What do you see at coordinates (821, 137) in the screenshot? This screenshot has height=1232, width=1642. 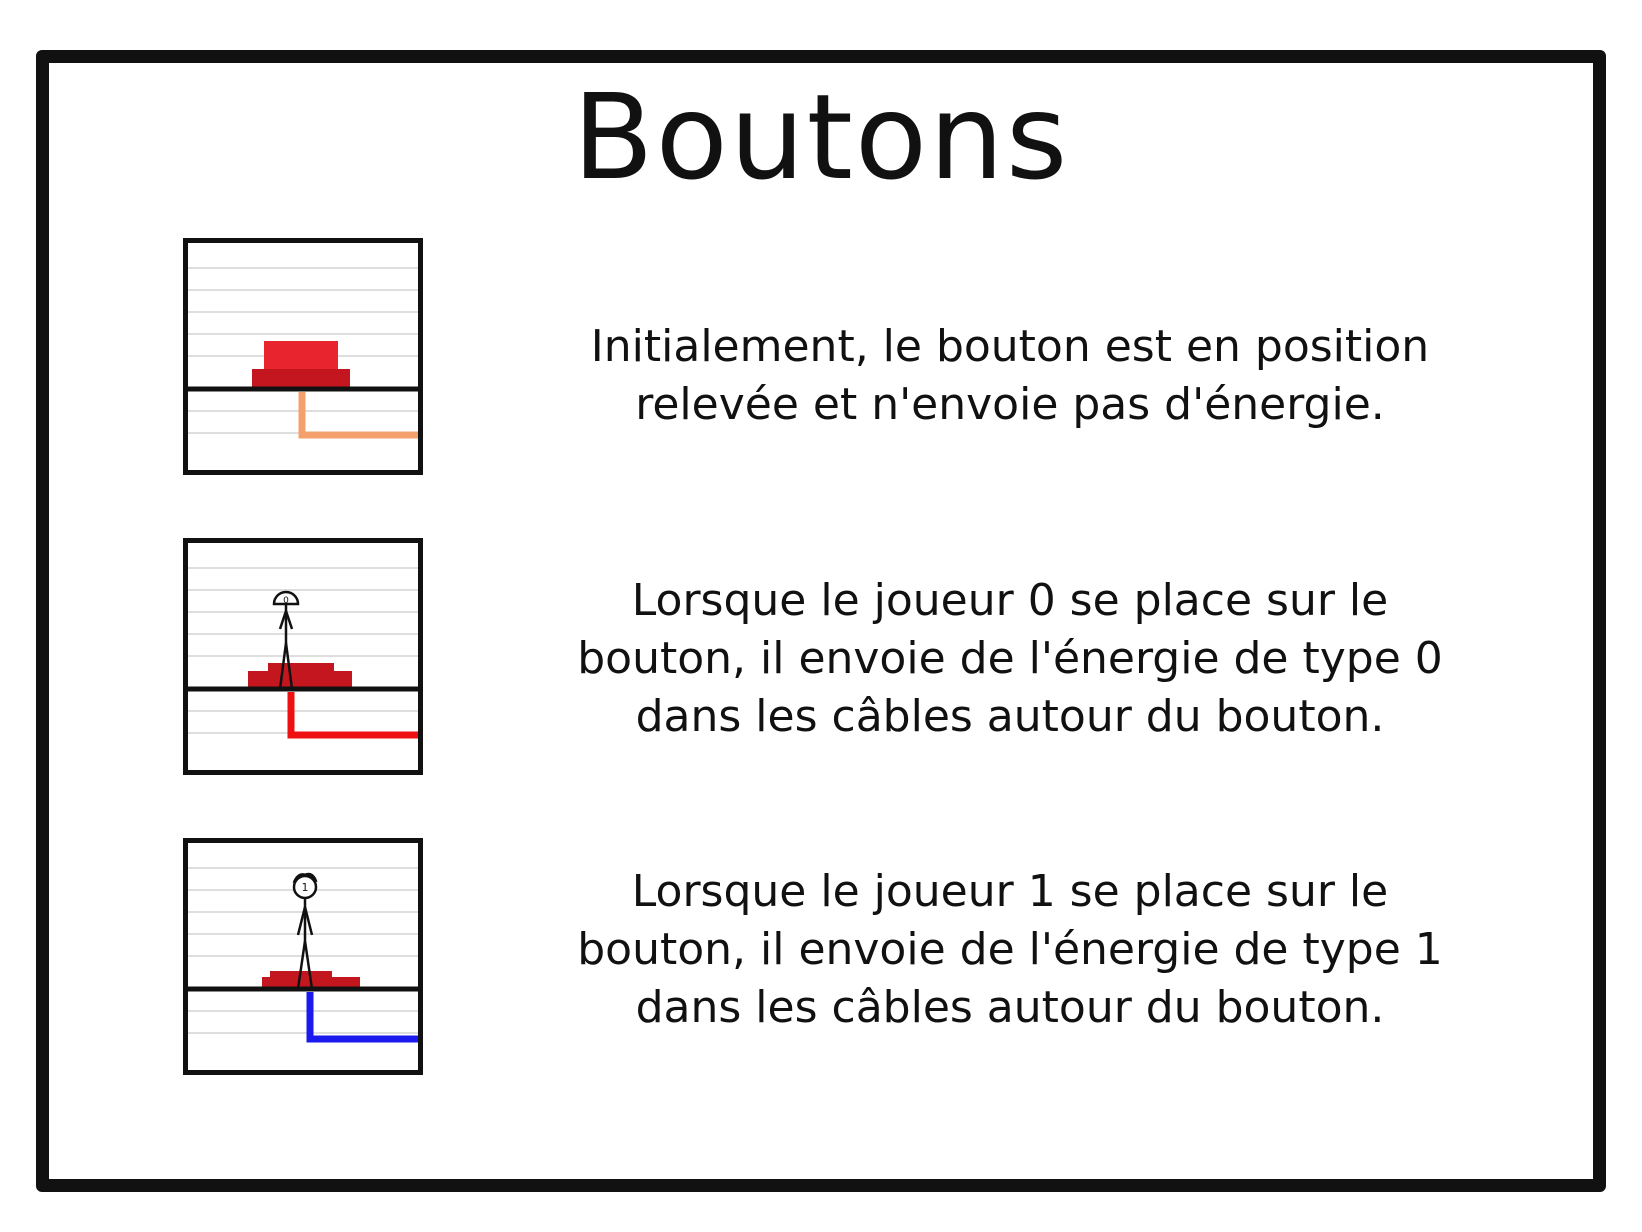 I see `page-title: Boutons` at bounding box center [821, 137].